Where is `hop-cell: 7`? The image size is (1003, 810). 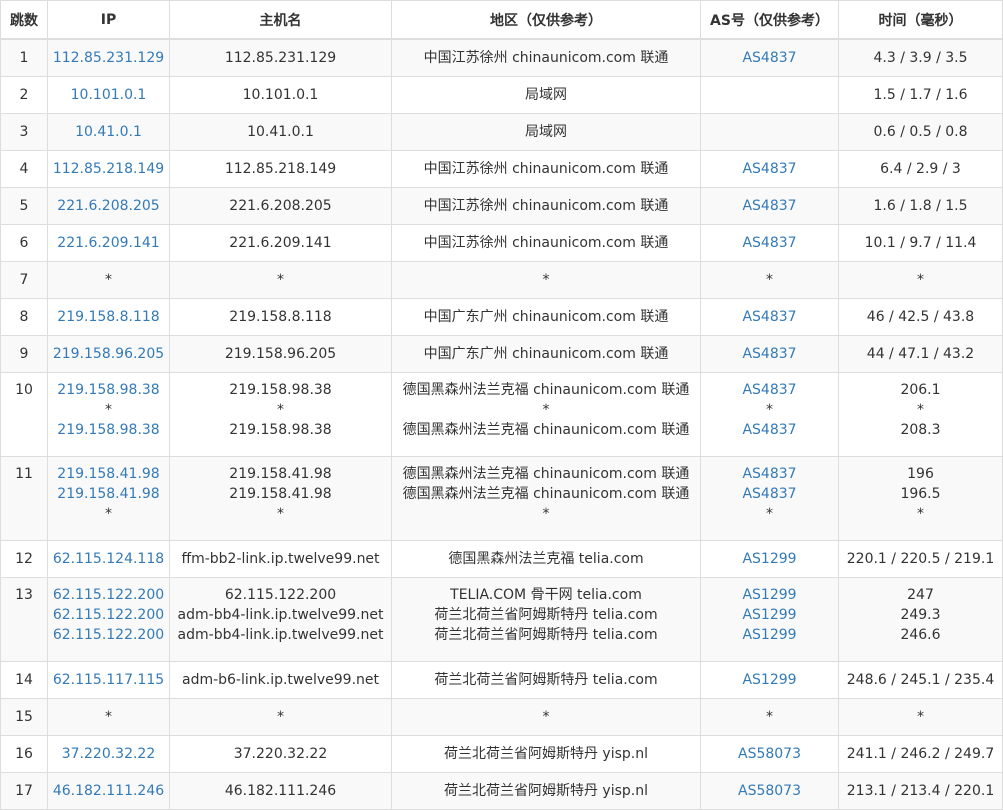
hop-cell: 7 is located at coordinates (24, 280).